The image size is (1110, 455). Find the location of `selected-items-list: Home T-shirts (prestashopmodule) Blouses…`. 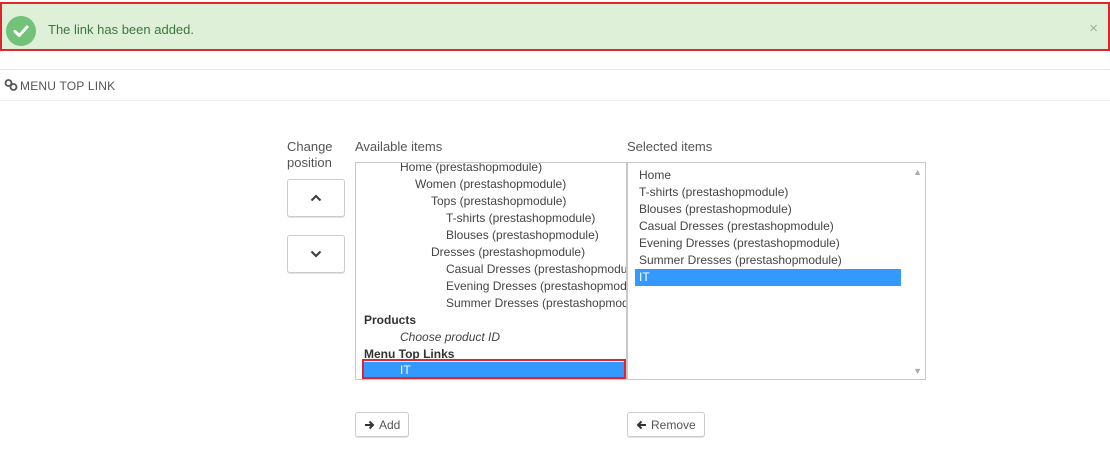

selected-items-list: Home T-shirts (prestashopmodule) Blouses… is located at coordinates (776, 271).